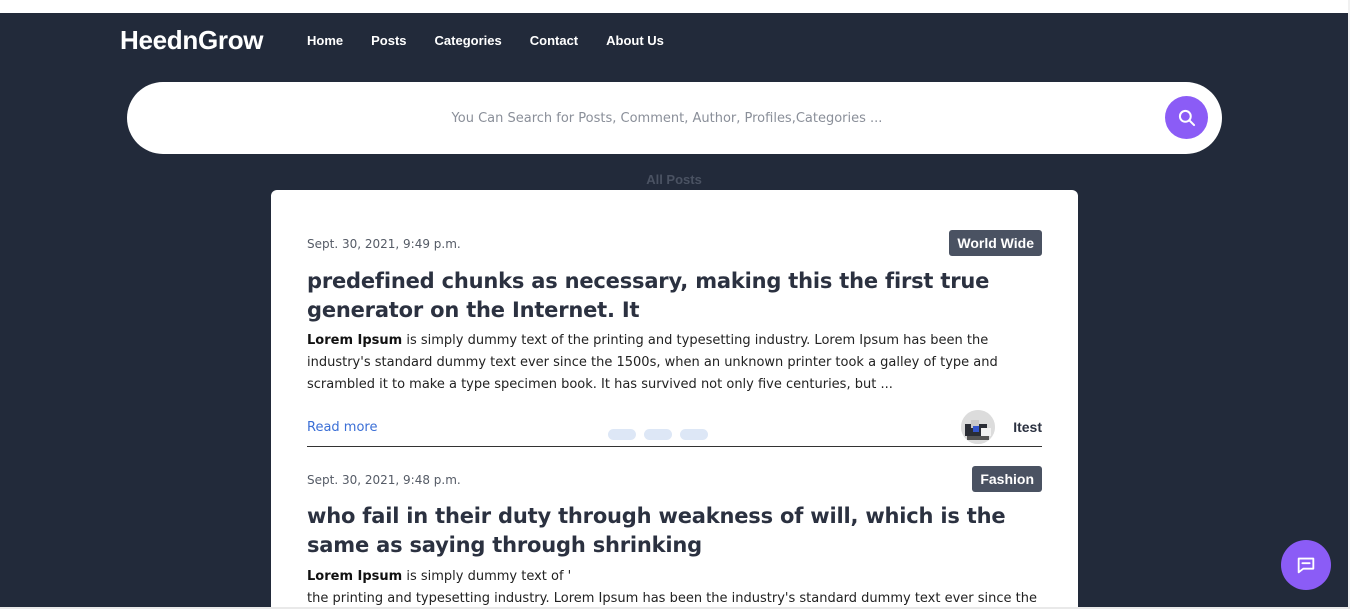 The image size is (1350, 609). What do you see at coordinates (675, 6) in the screenshot?
I see `top-strip` at bounding box center [675, 6].